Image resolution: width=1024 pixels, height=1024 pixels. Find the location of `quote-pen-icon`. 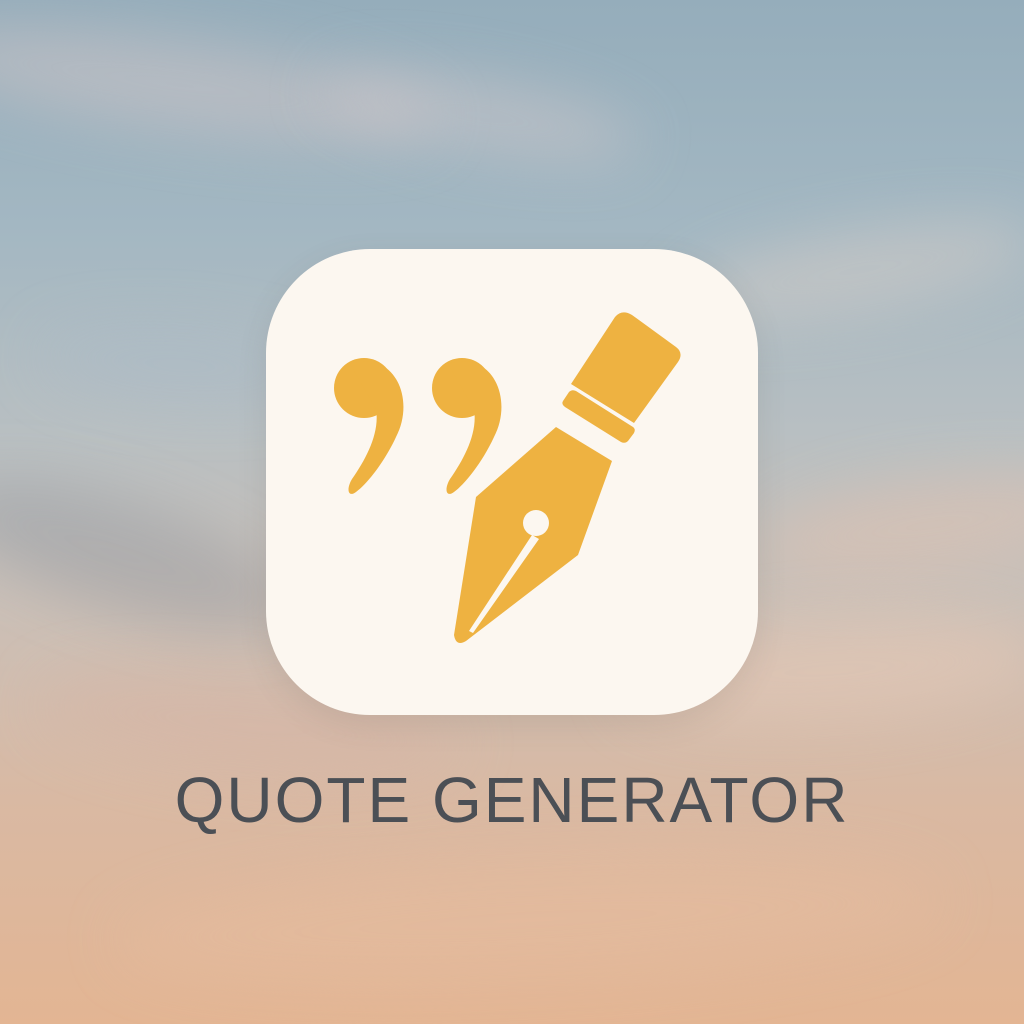

quote-pen-icon is located at coordinates (507, 477).